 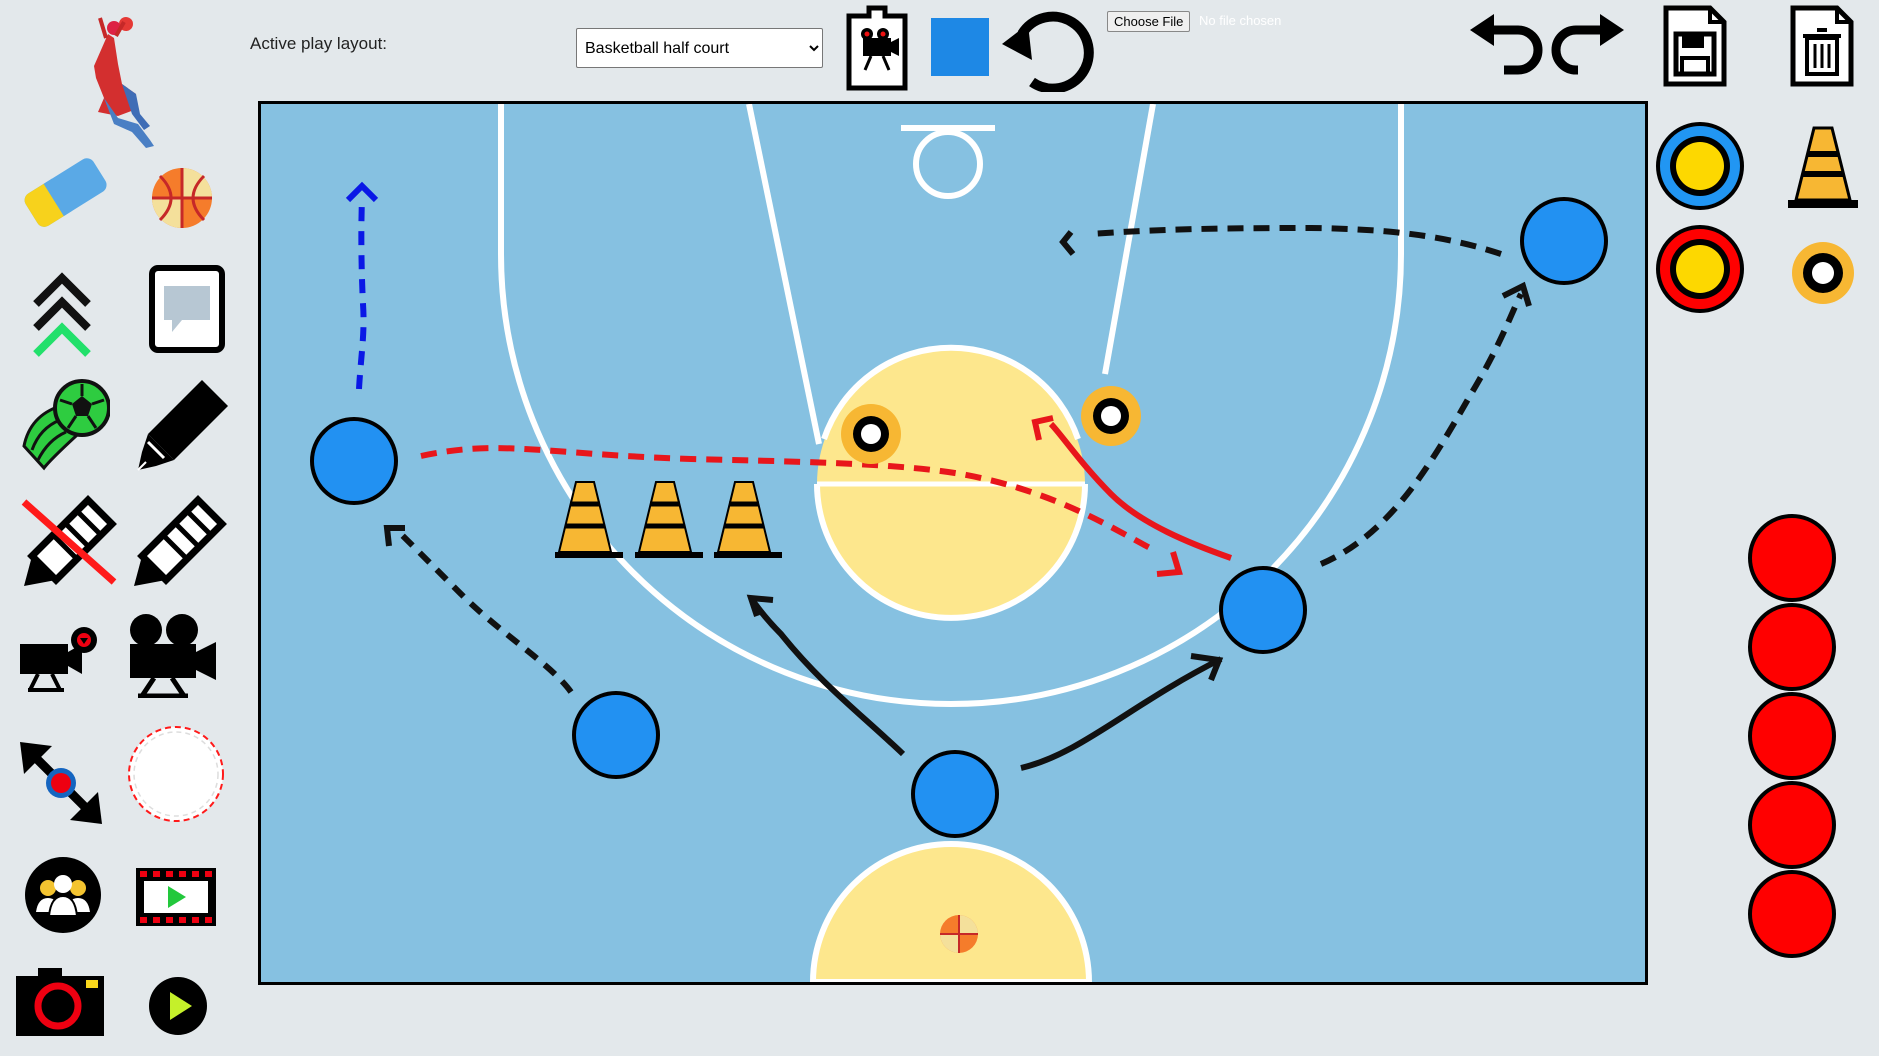 I want to click on dashed-circle-icon, so click(x=176, y=774).